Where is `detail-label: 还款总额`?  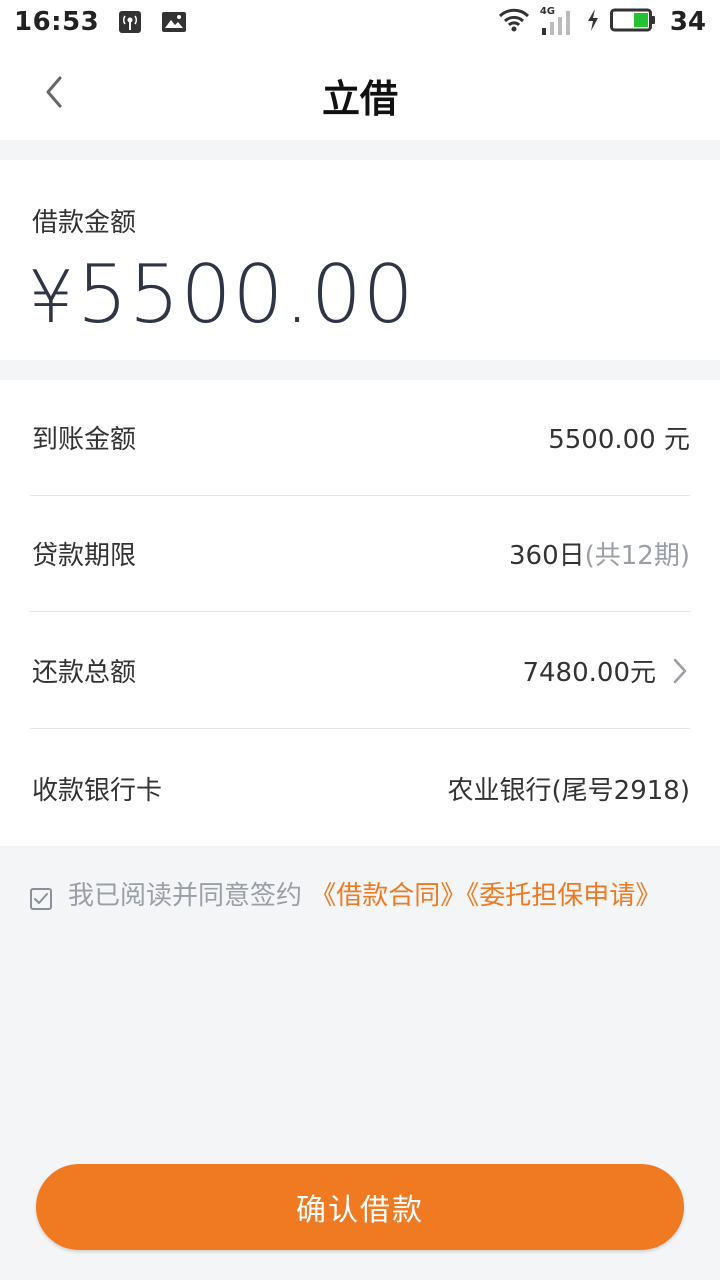
detail-label: 还款总额 is located at coordinates (84, 673).